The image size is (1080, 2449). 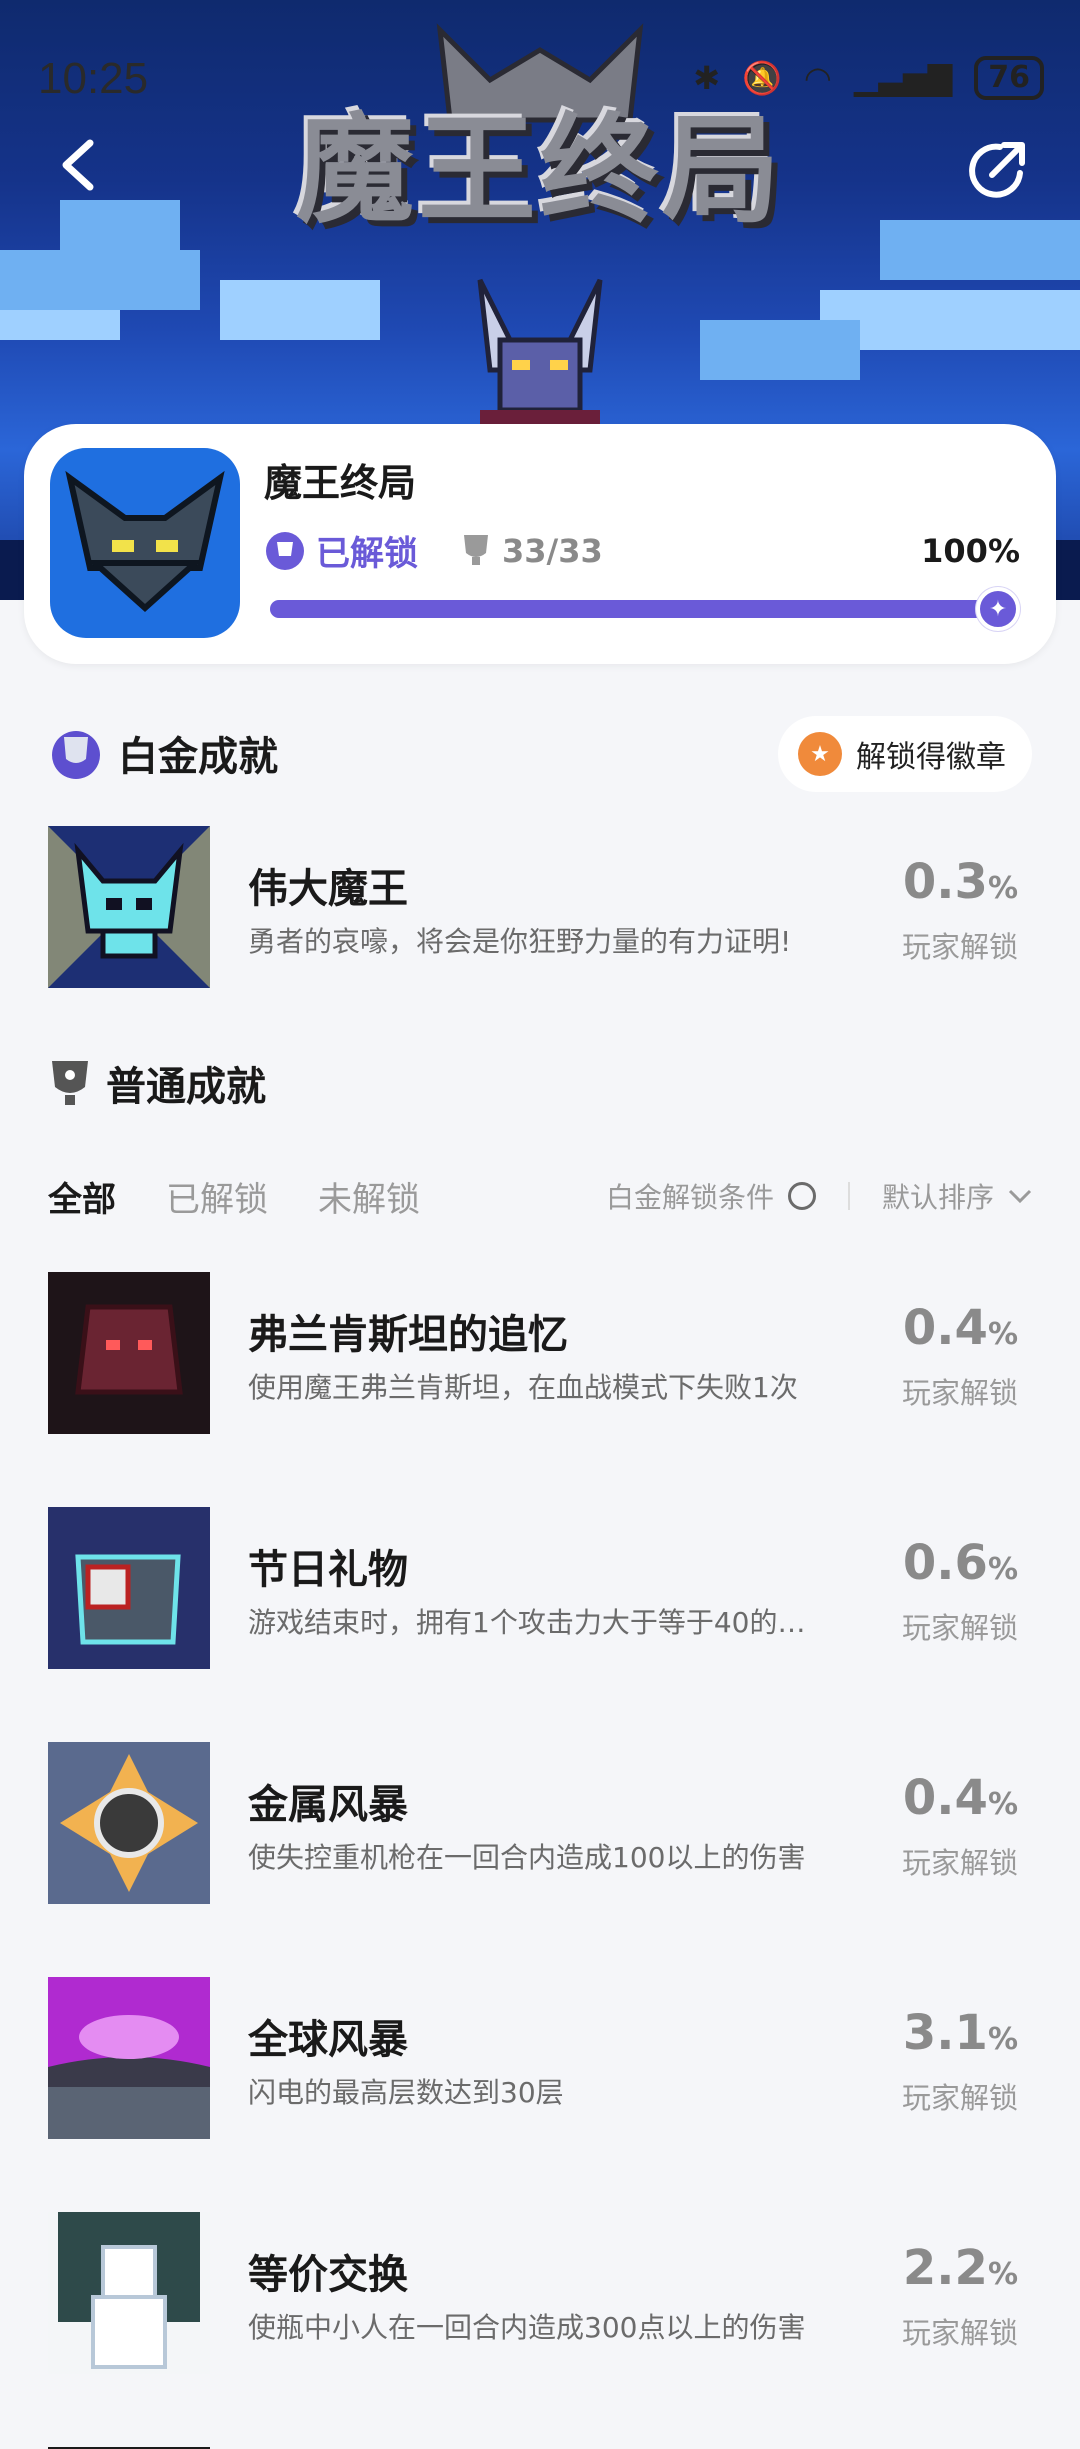 I want to click on achievement-name: 等价交换, so click(x=328, y=2275).